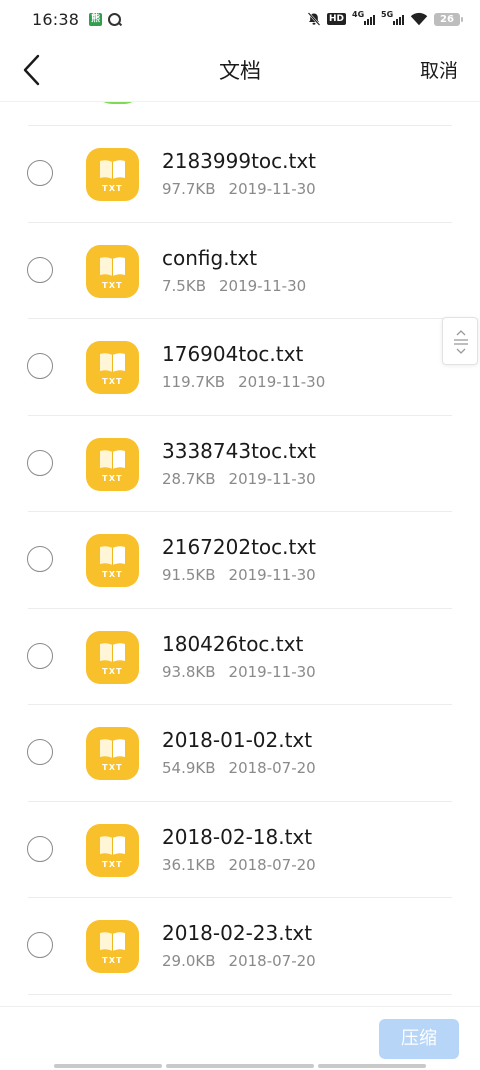 Image resolution: width=480 pixels, height=1070 pixels. I want to click on bottom-action-bar: 压缩, so click(240, 1038).